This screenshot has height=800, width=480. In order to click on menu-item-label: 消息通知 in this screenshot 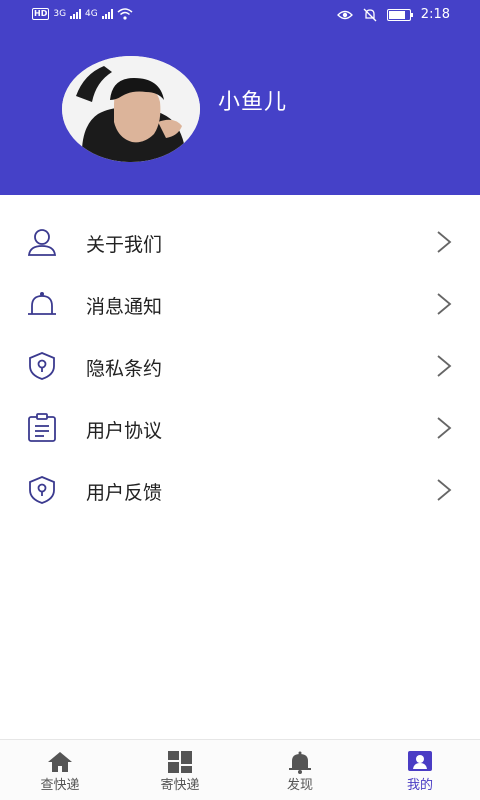, I will do `click(124, 307)`.